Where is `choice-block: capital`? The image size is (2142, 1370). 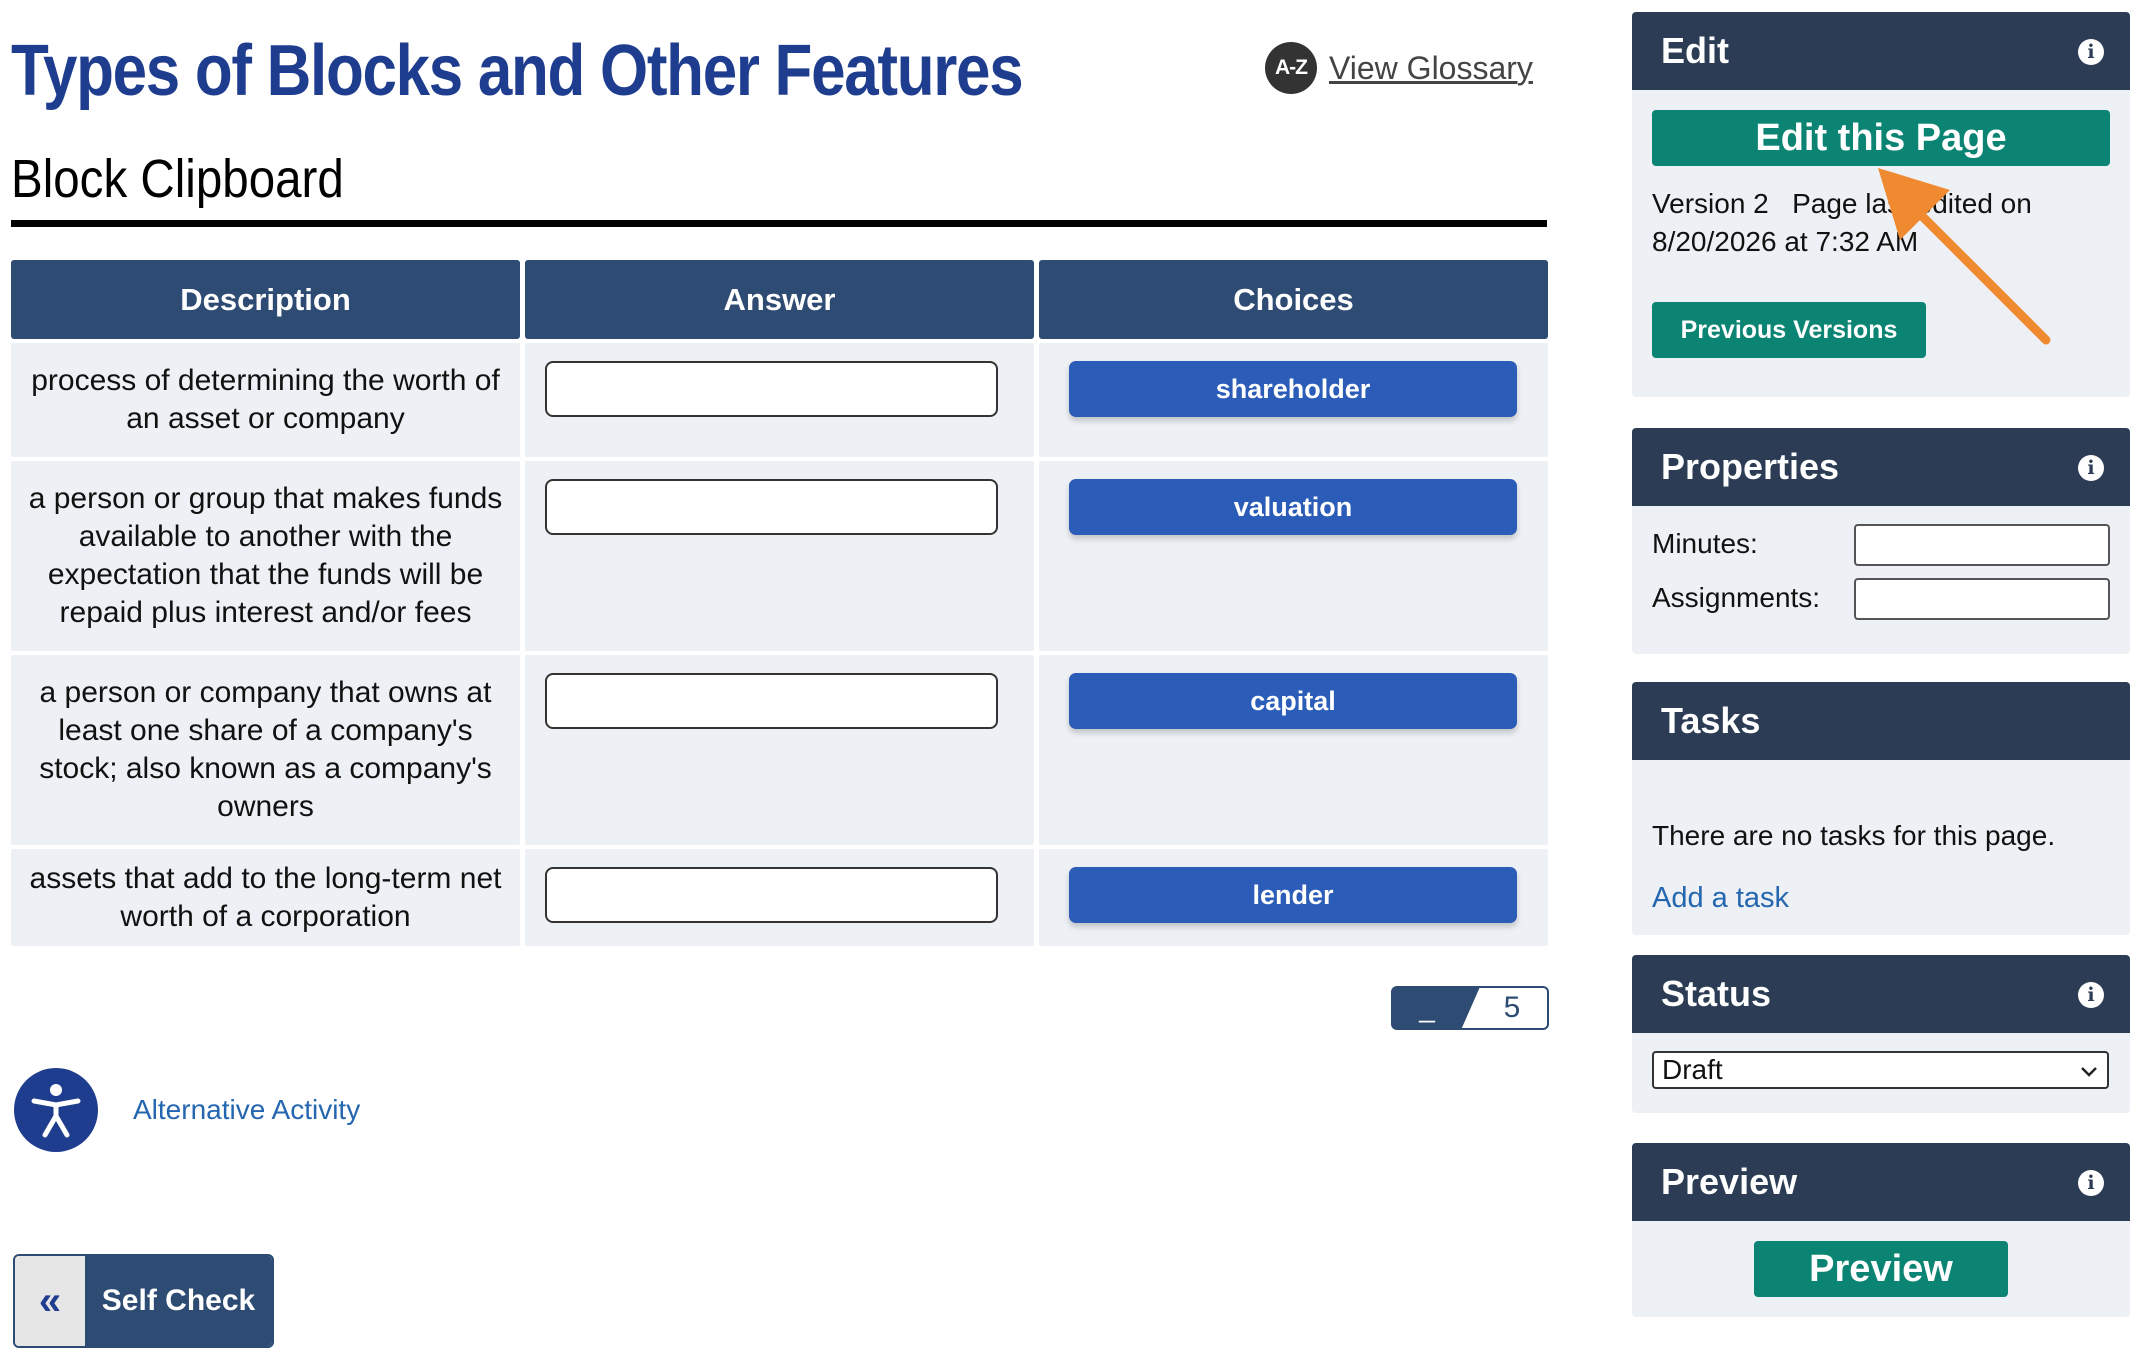 choice-block: capital is located at coordinates (1293, 701).